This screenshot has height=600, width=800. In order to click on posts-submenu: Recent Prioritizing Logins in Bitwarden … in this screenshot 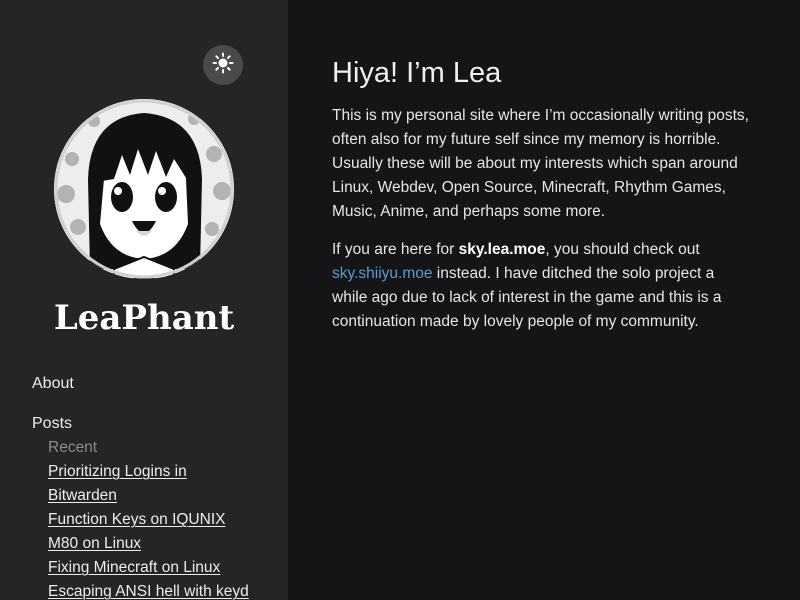, I will do `click(152, 518)`.